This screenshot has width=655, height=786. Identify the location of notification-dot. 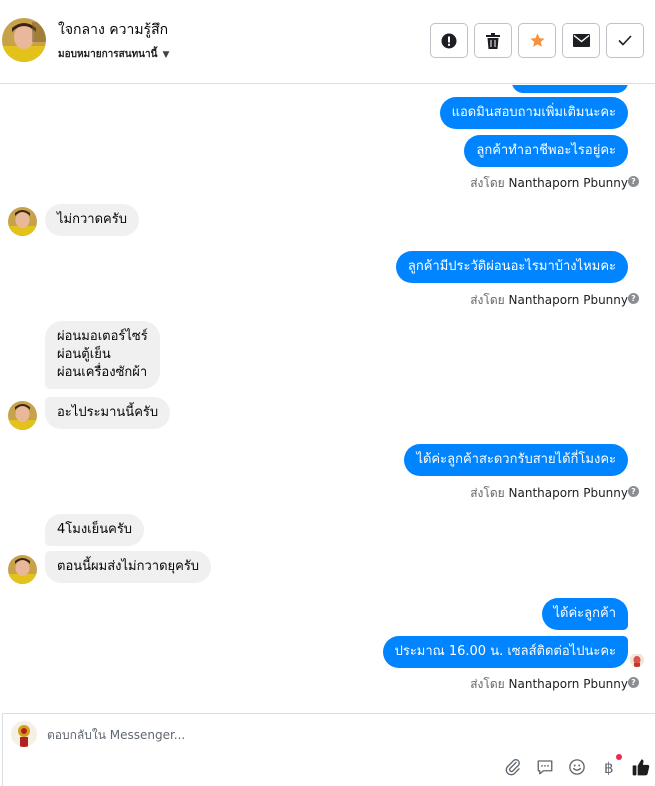
(619, 757).